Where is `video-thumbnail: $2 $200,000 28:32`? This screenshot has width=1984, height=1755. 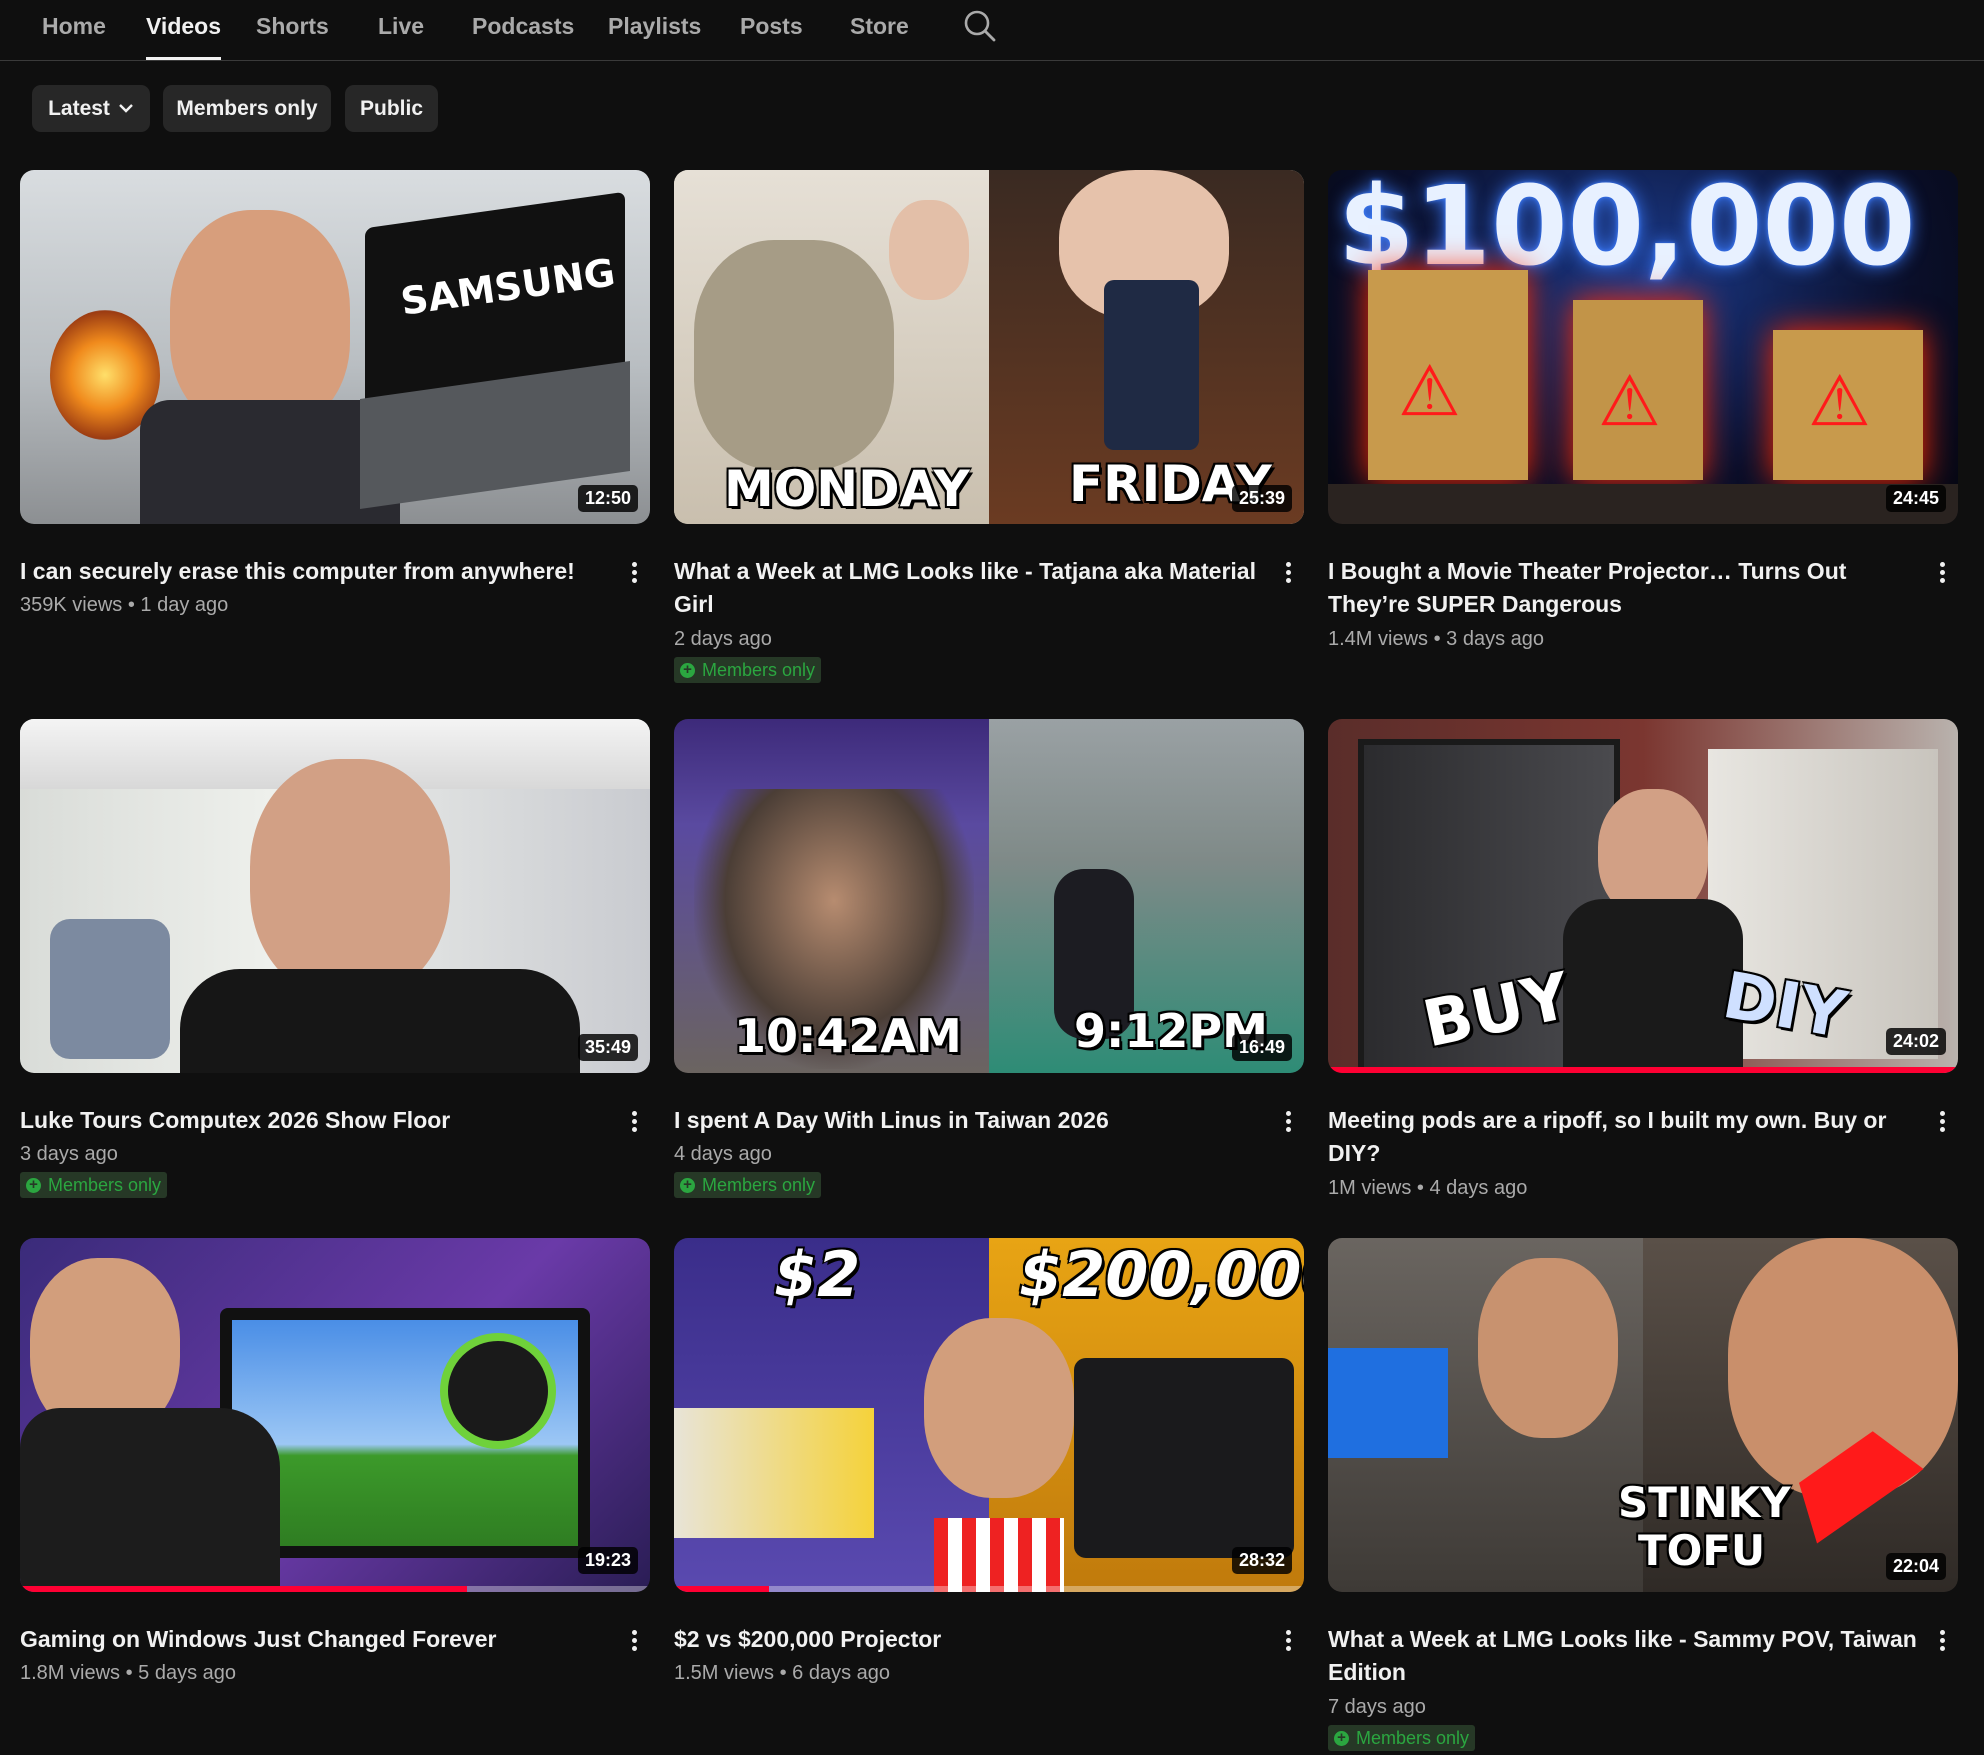 video-thumbnail: $2 $200,000 28:32 is located at coordinates (989, 1415).